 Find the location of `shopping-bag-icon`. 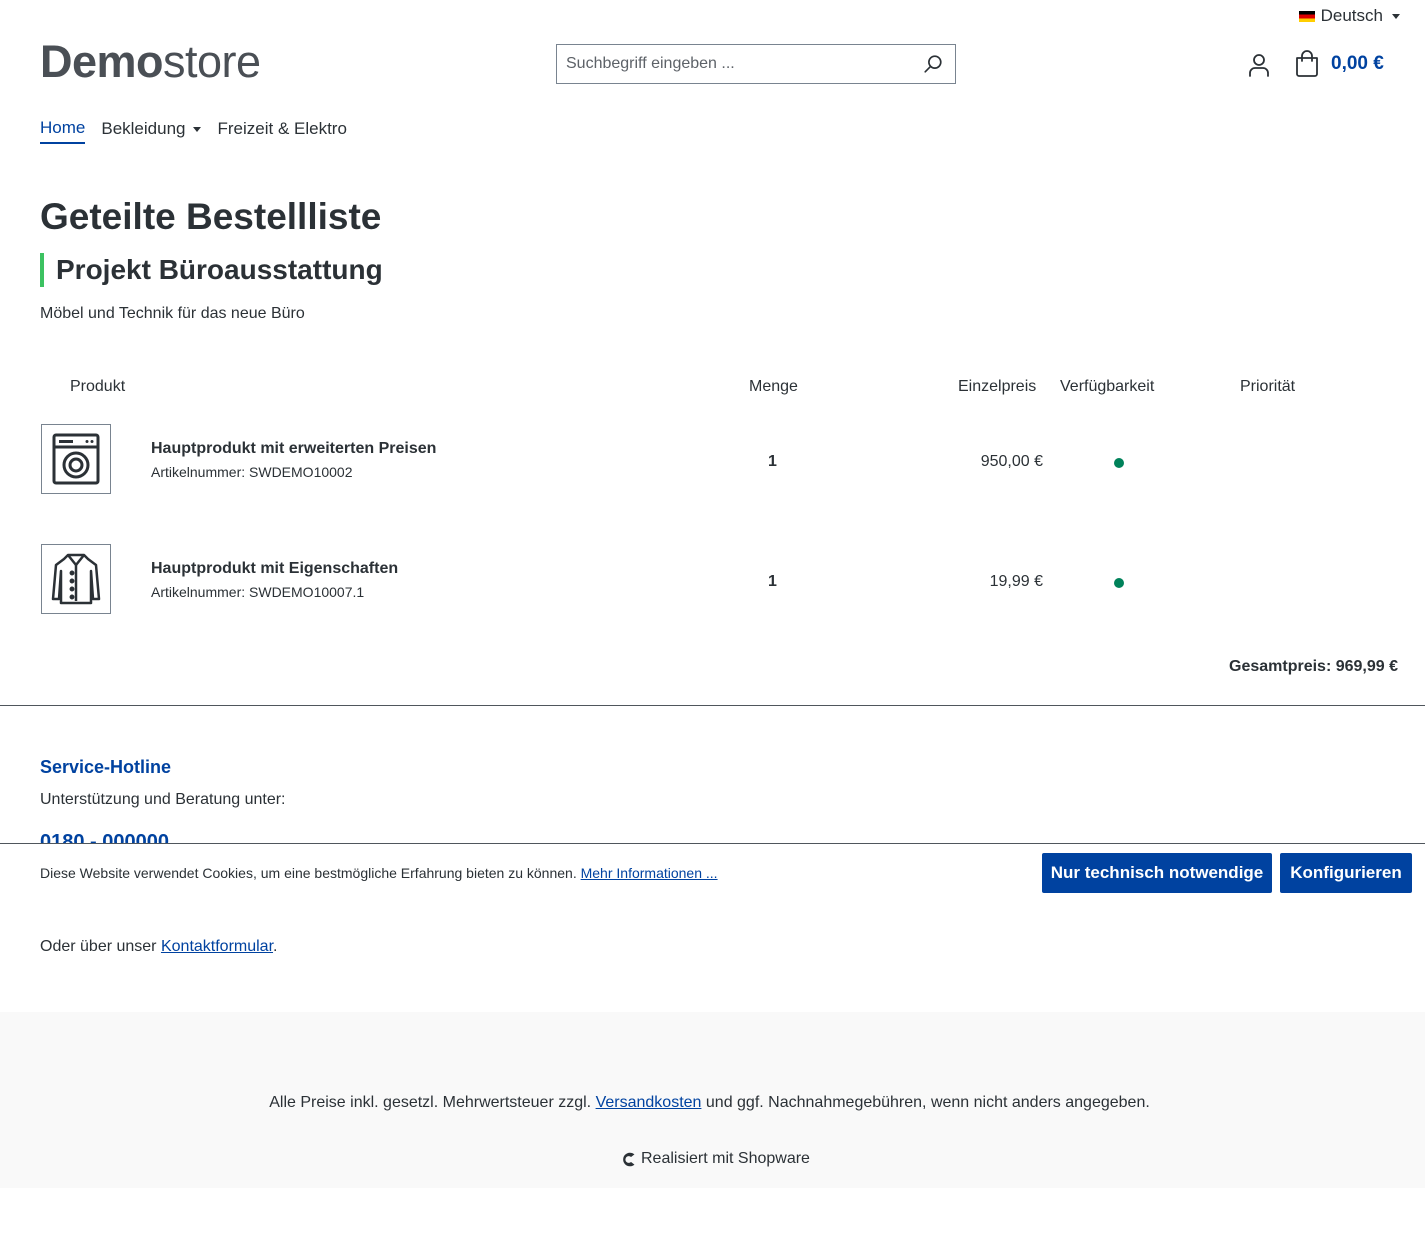

shopping-bag-icon is located at coordinates (1307, 63).